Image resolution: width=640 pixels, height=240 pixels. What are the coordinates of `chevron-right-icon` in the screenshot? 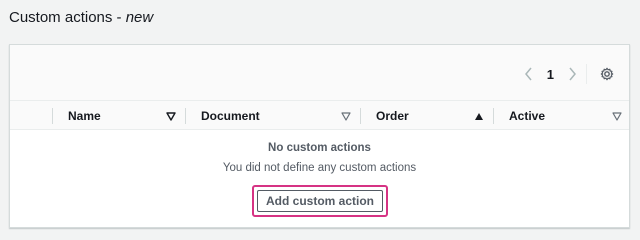 It's located at (572, 74).